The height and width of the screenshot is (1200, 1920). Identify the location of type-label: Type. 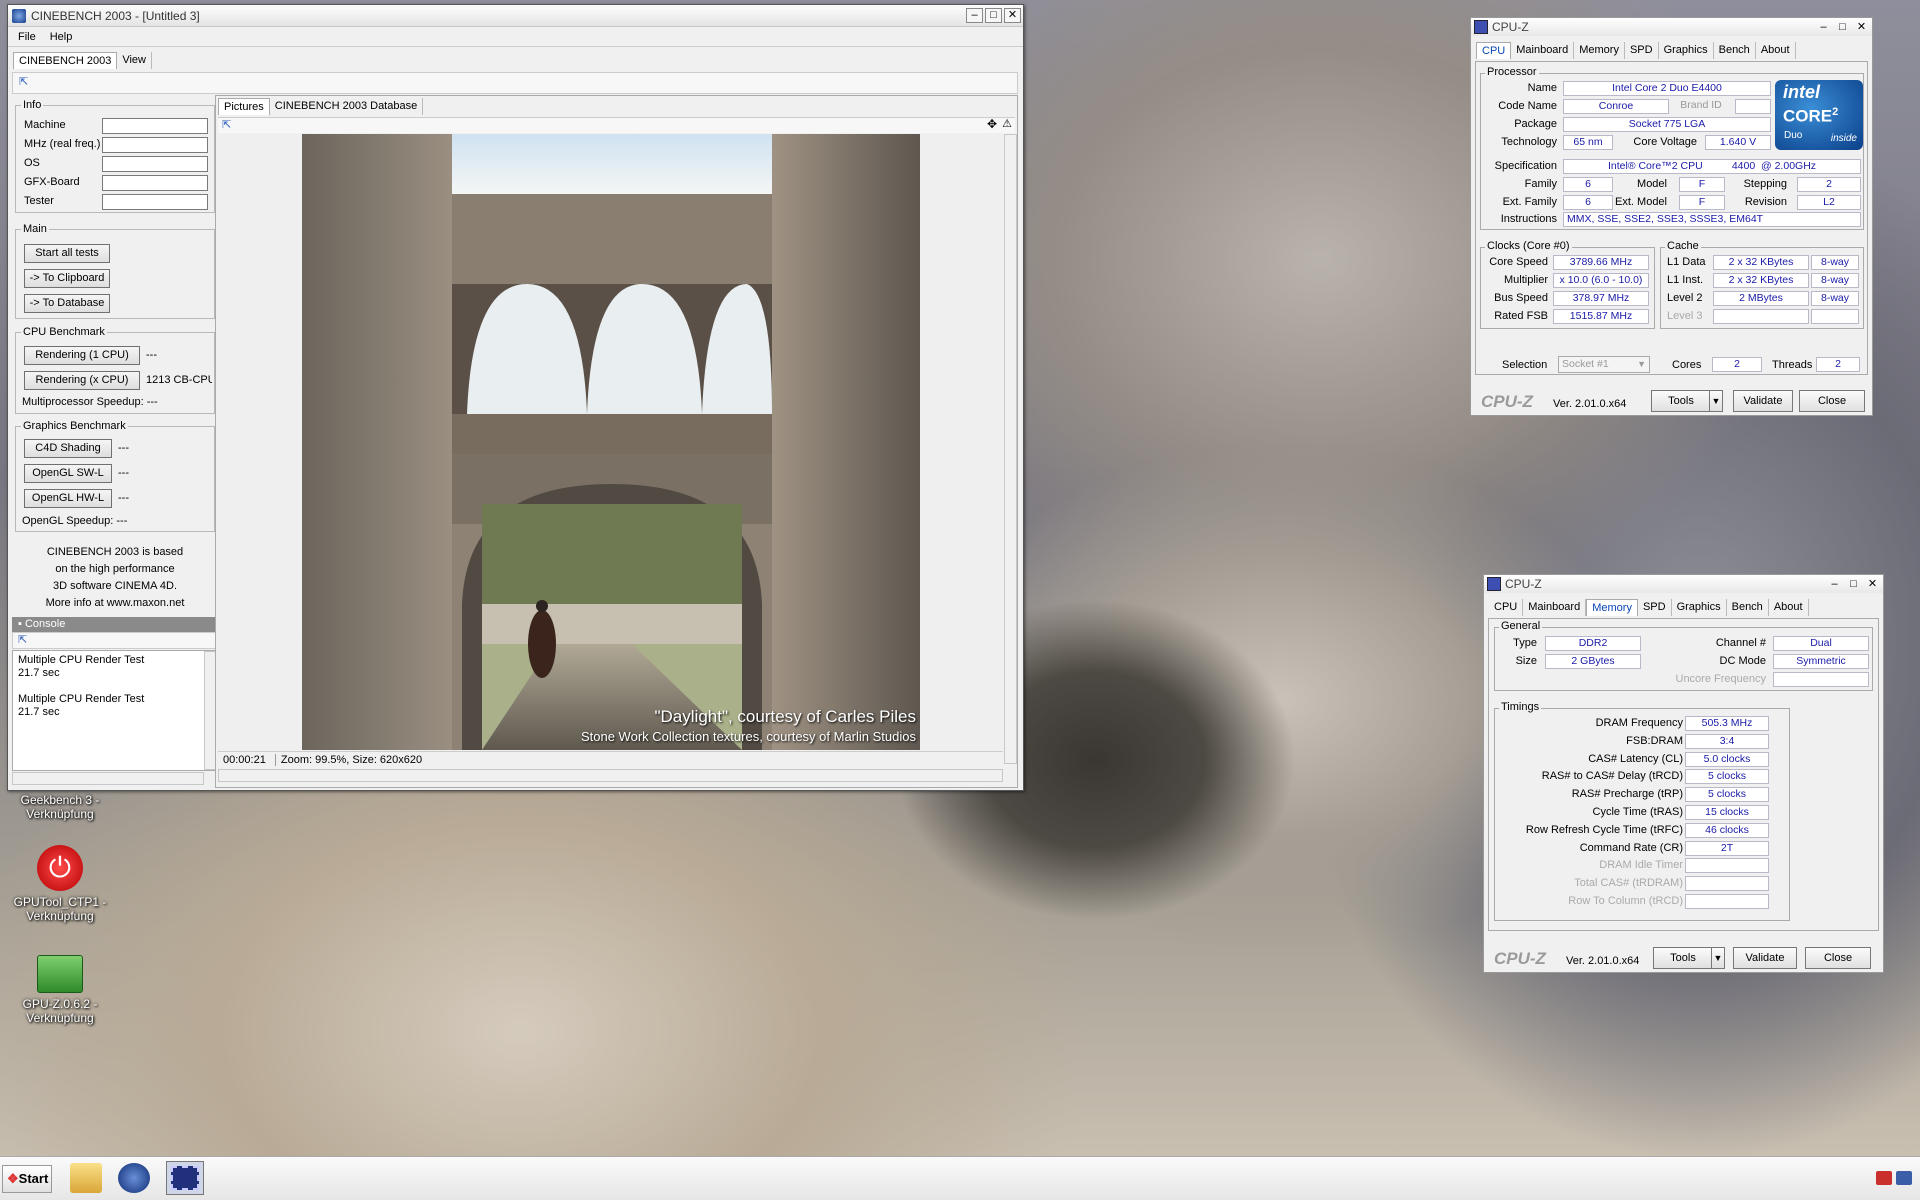
(1525, 643).